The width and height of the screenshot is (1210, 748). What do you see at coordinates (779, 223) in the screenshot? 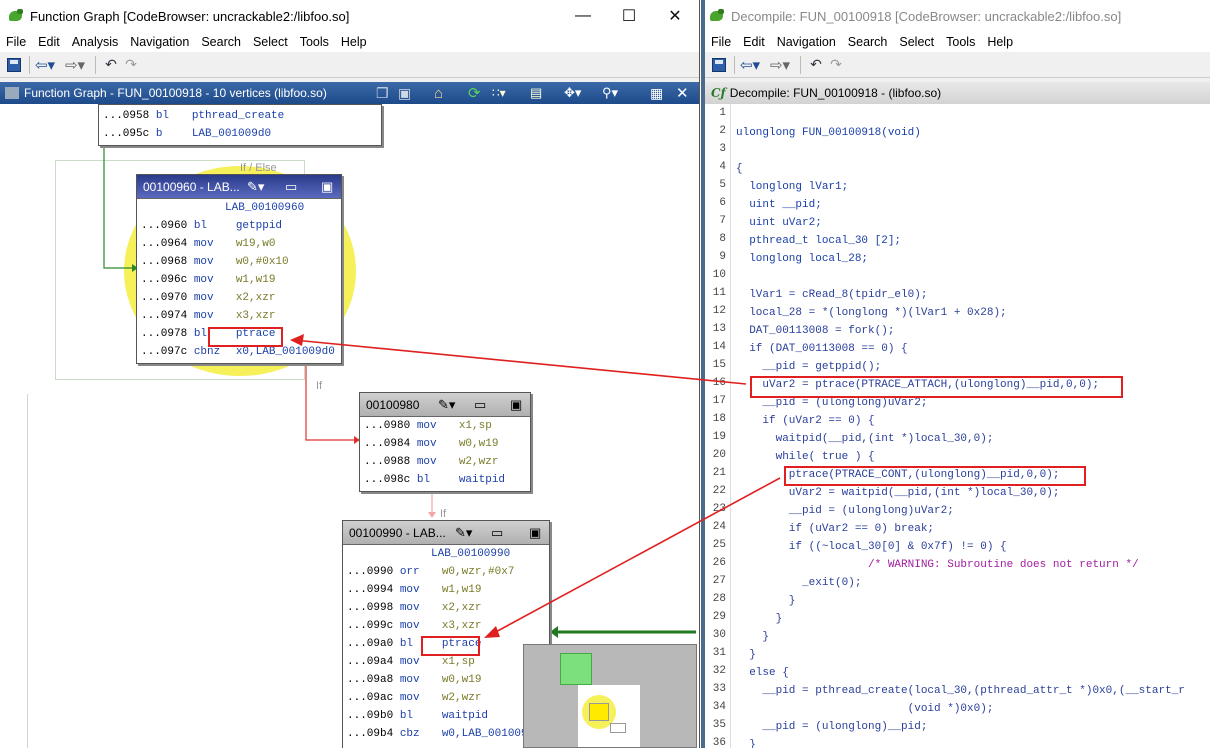
I see `code-line: uint uVar2;` at bounding box center [779, 223].